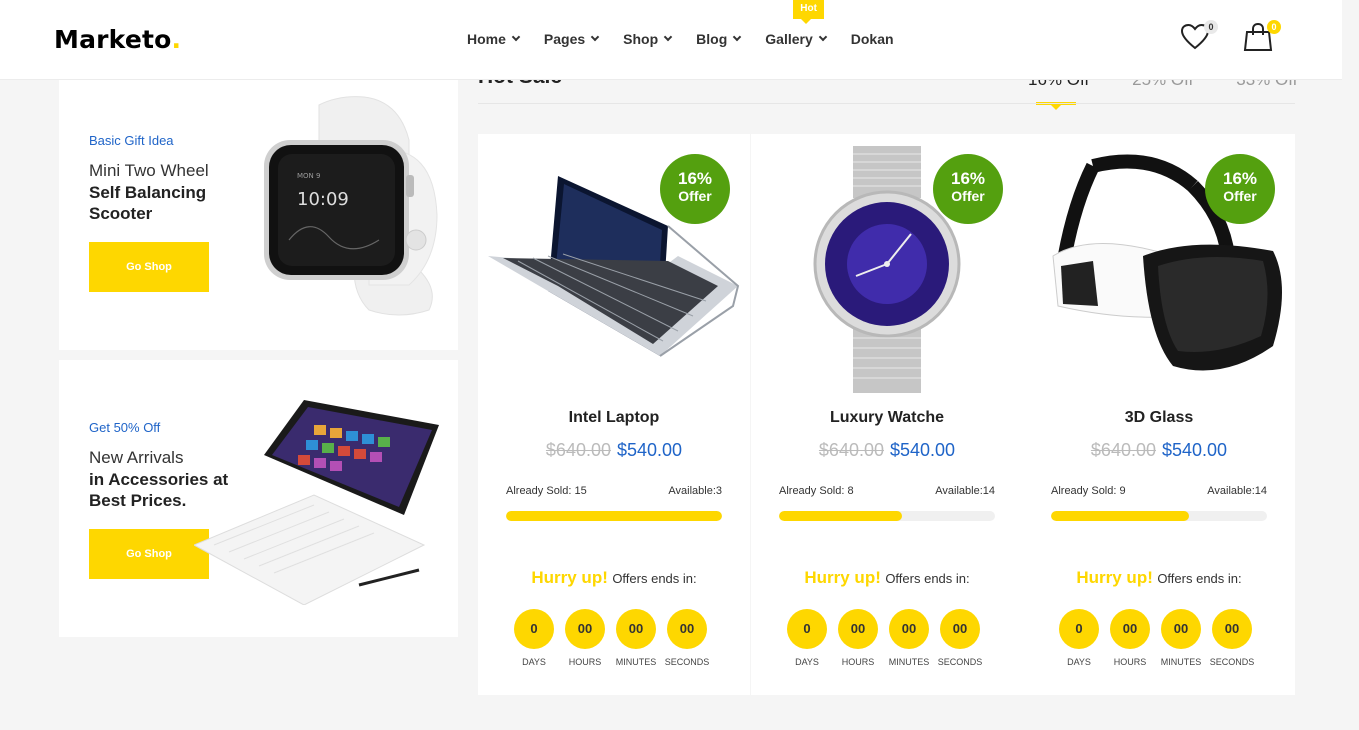 This screenshot has height=730, width=1359. I want to click on product-name: 3D Glass, so click(1159, 418).